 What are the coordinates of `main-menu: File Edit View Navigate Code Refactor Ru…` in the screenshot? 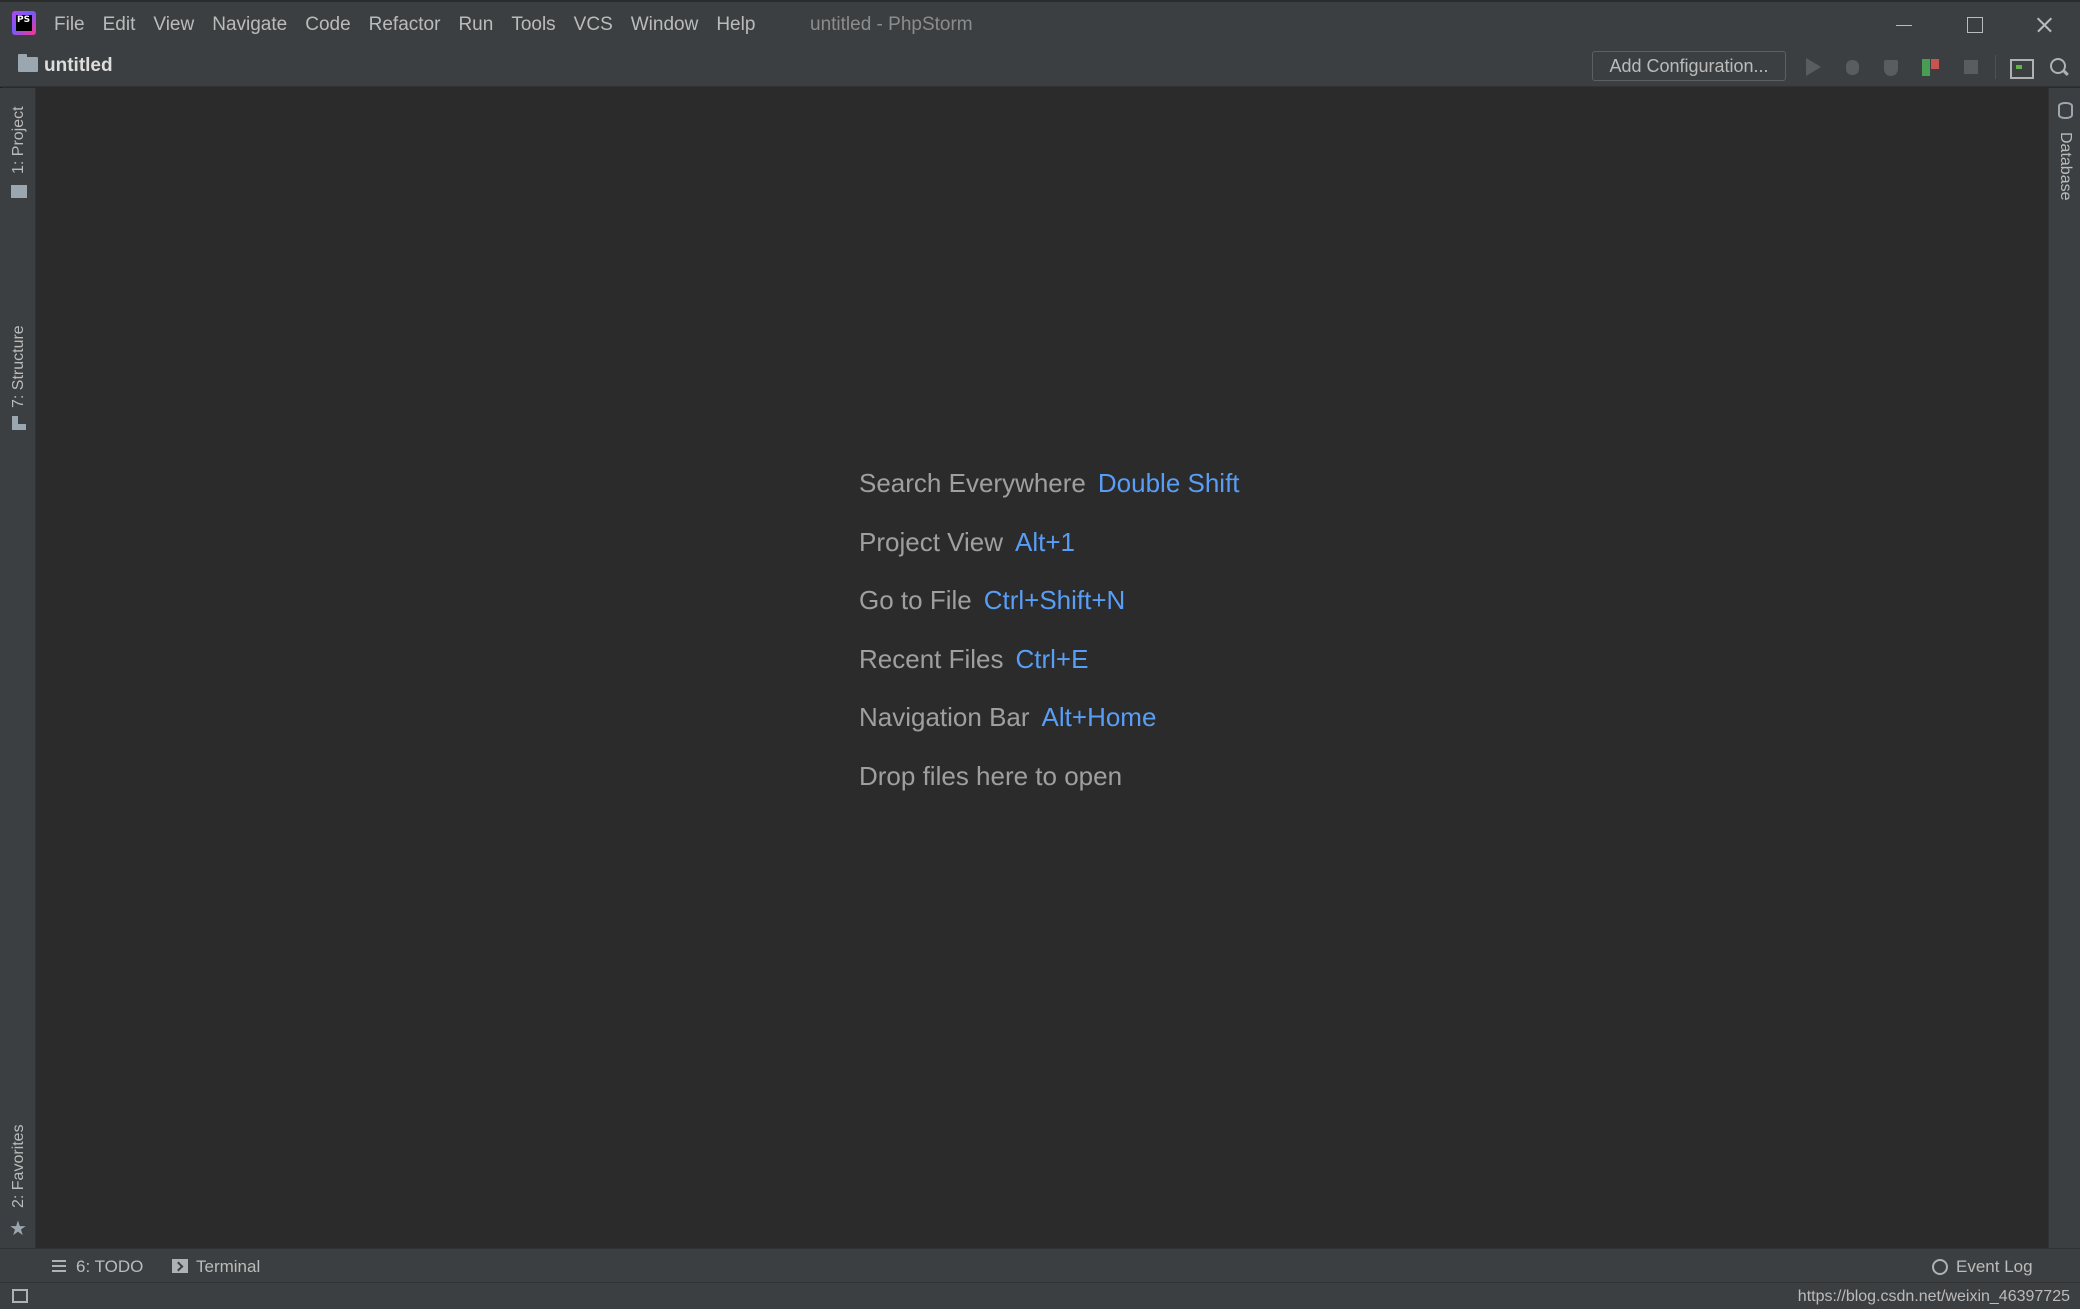 It's located at (413, 25).